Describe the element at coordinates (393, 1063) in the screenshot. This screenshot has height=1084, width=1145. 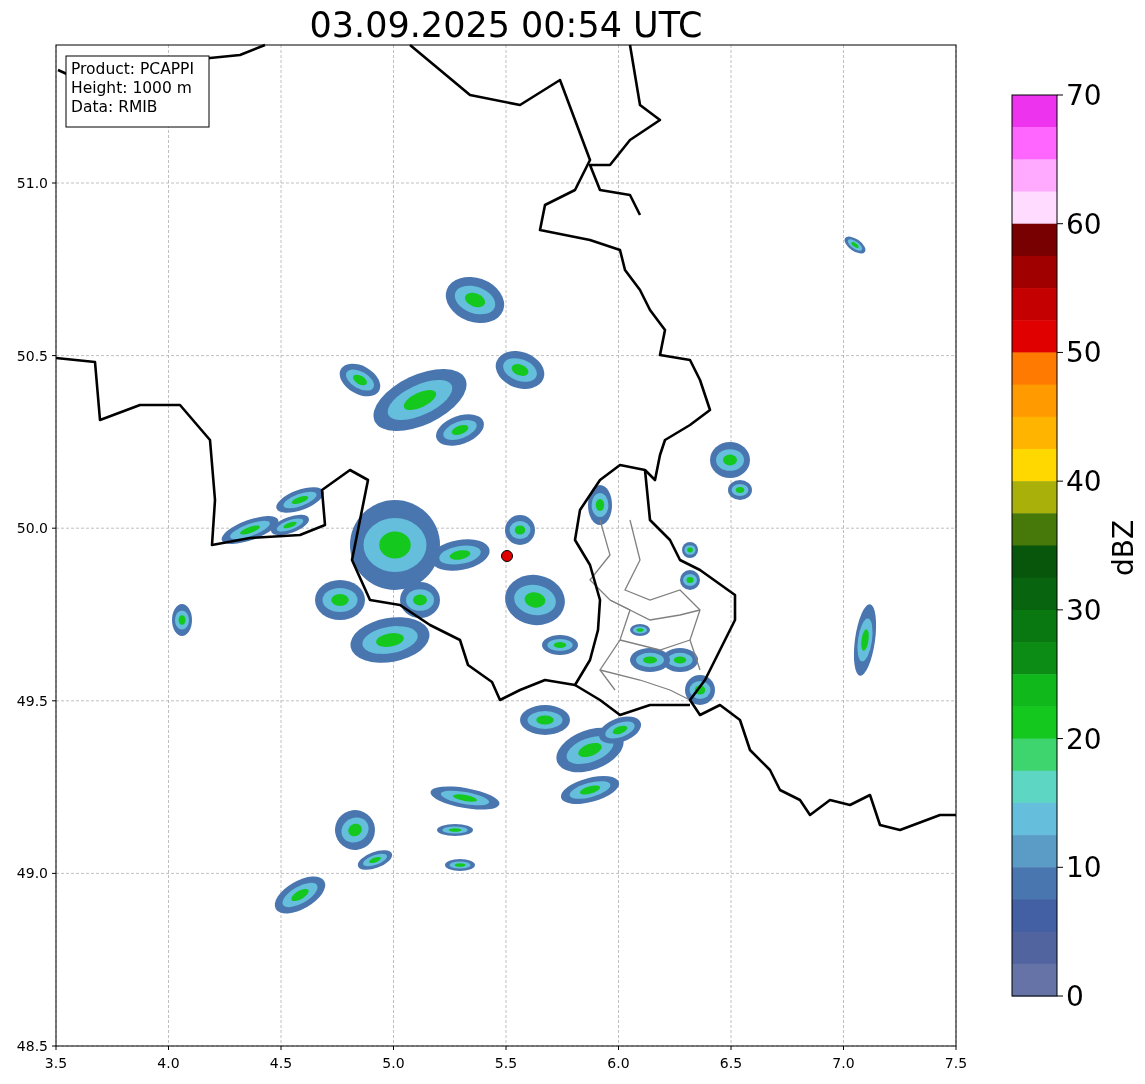
I see `x-tick-label: 5.0` at that location.